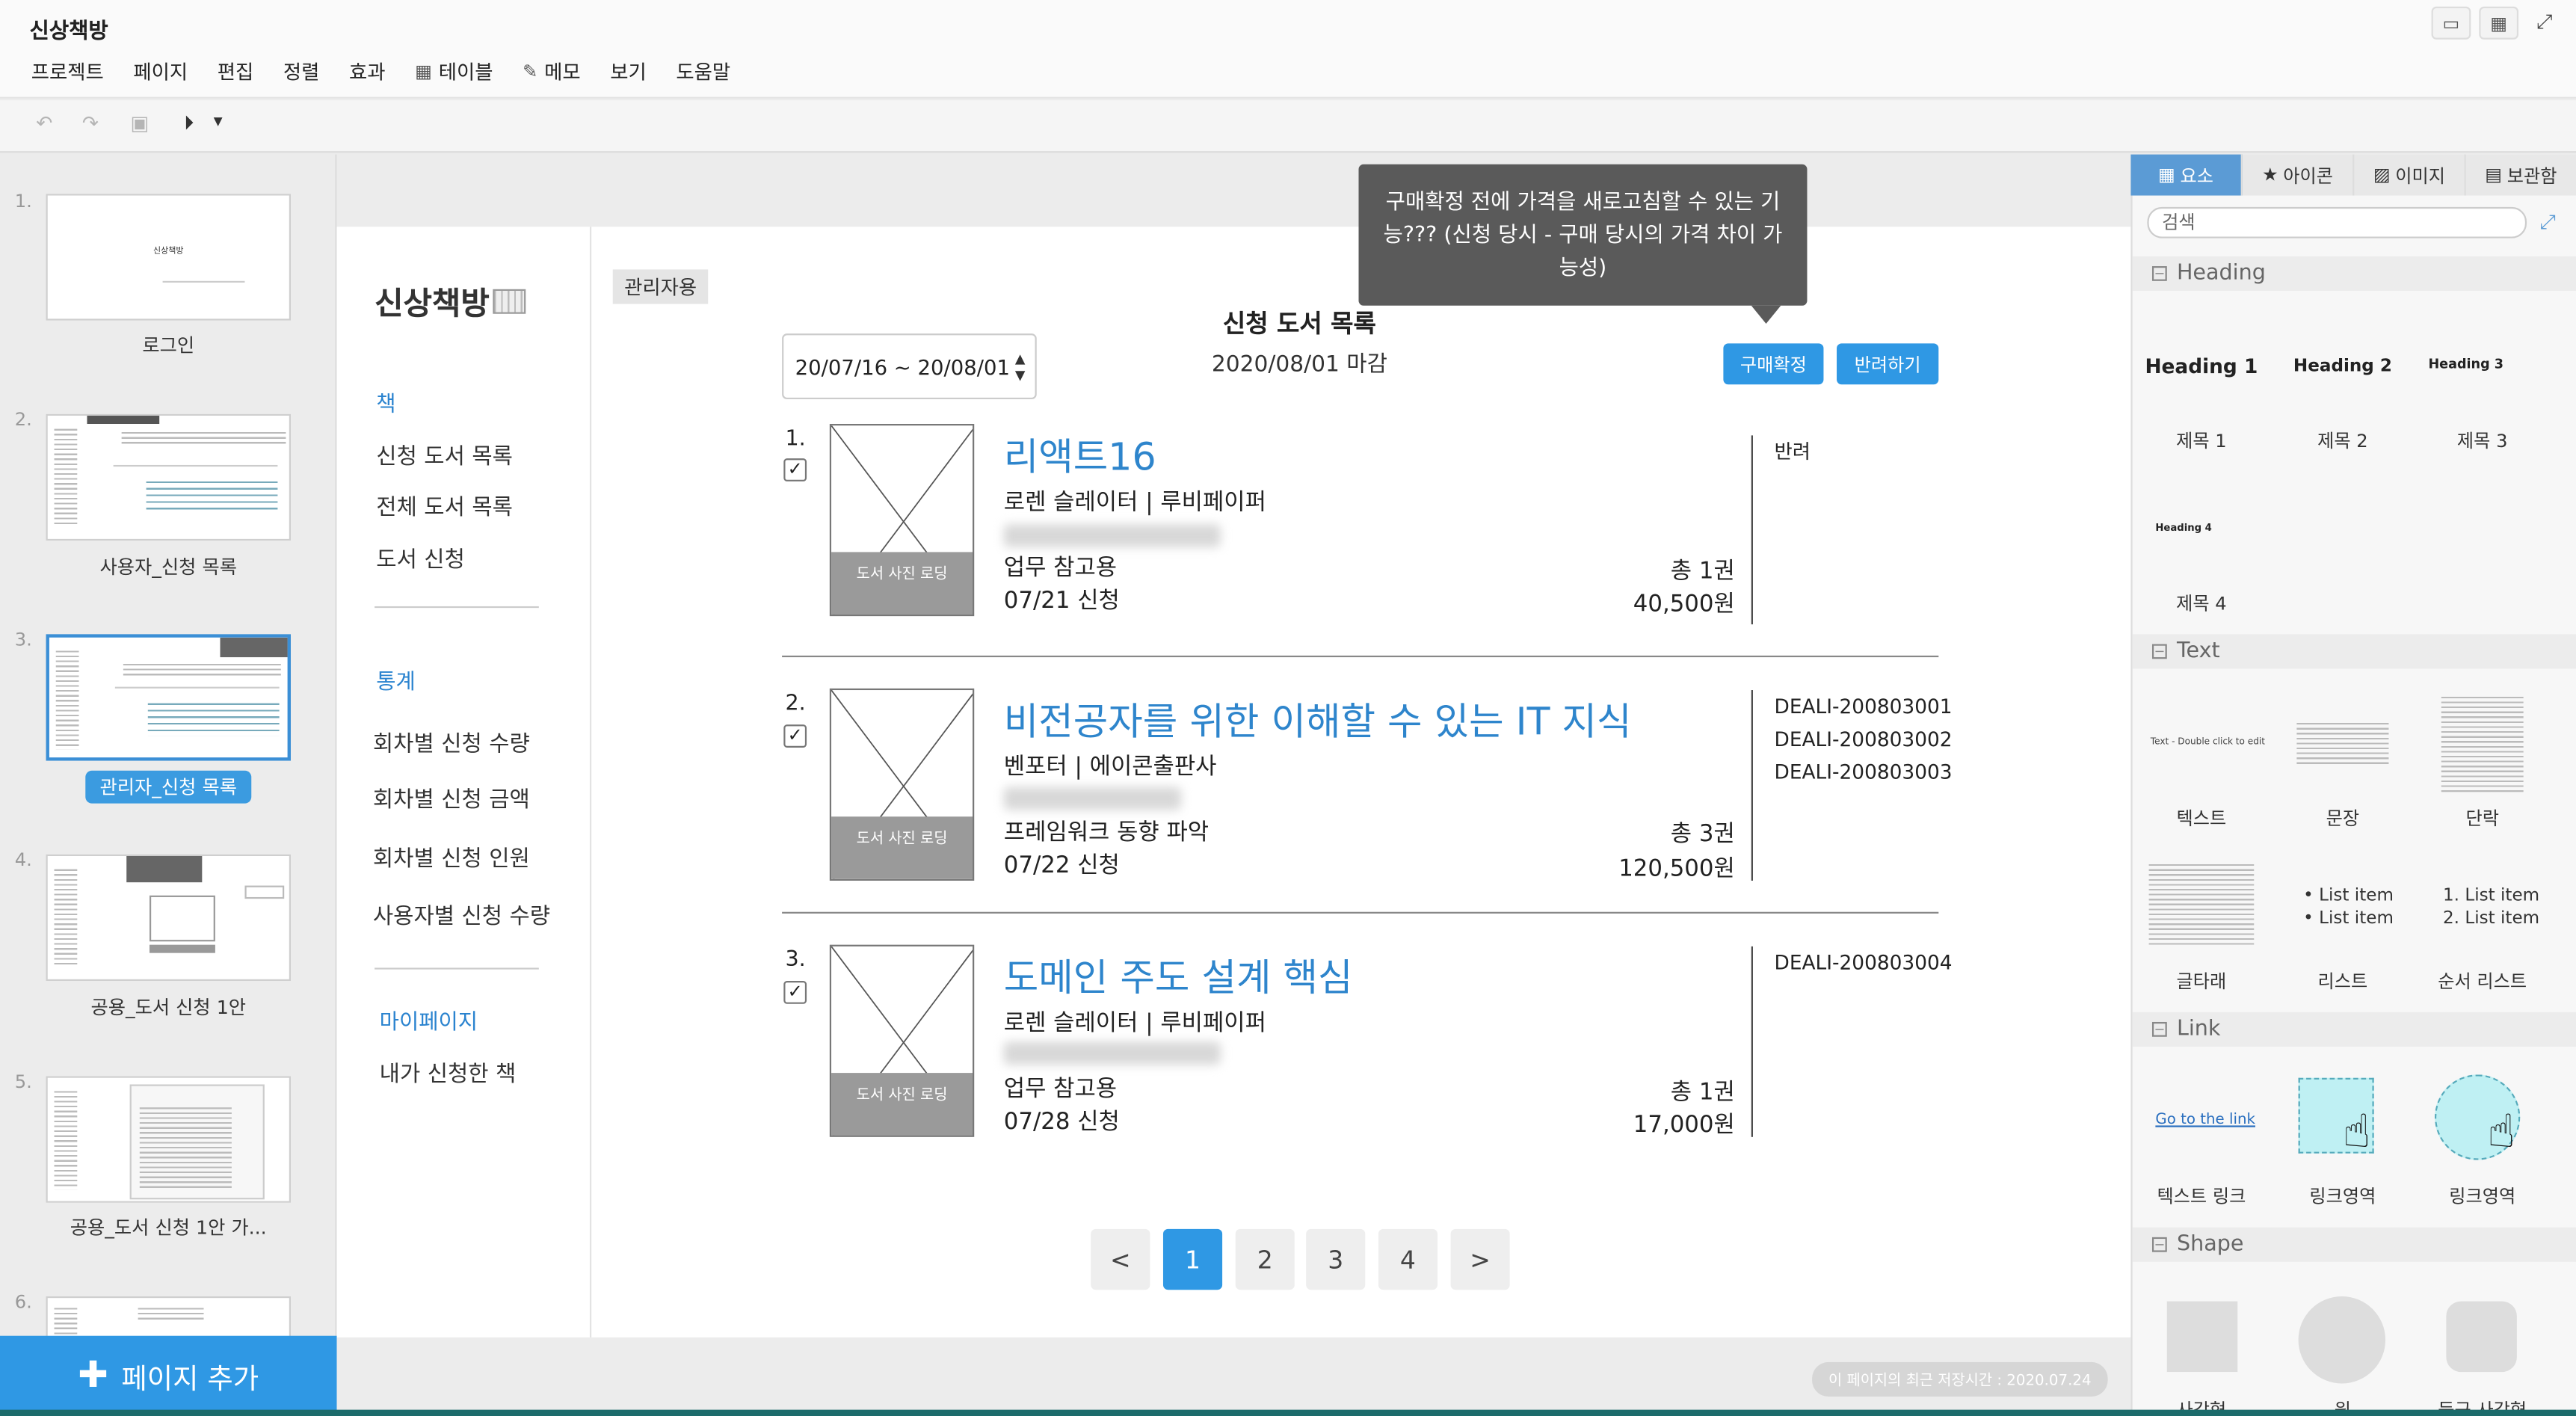 This screenshot has height=1416, width=2576. What do you see at coordinates (2465, 364) in the screenshot?
I see `heading-3-preview: Heading 3` at bounding box center [2465, 364].